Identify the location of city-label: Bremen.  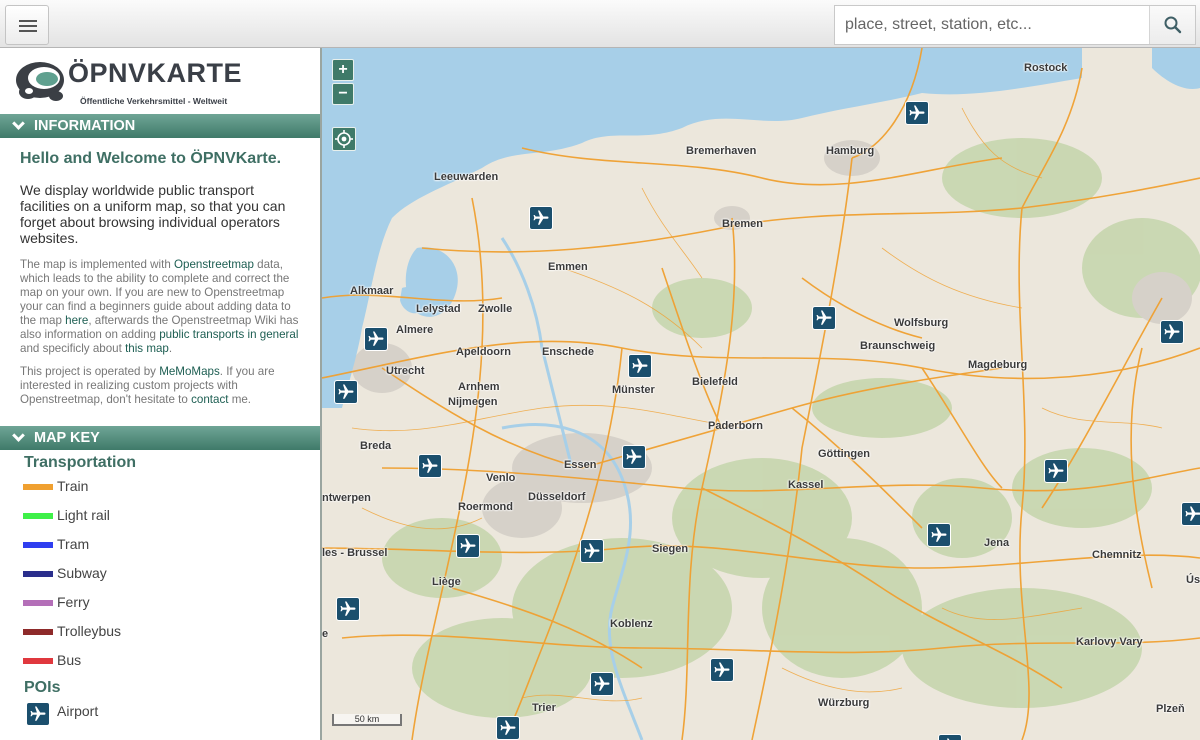
(742, 224).